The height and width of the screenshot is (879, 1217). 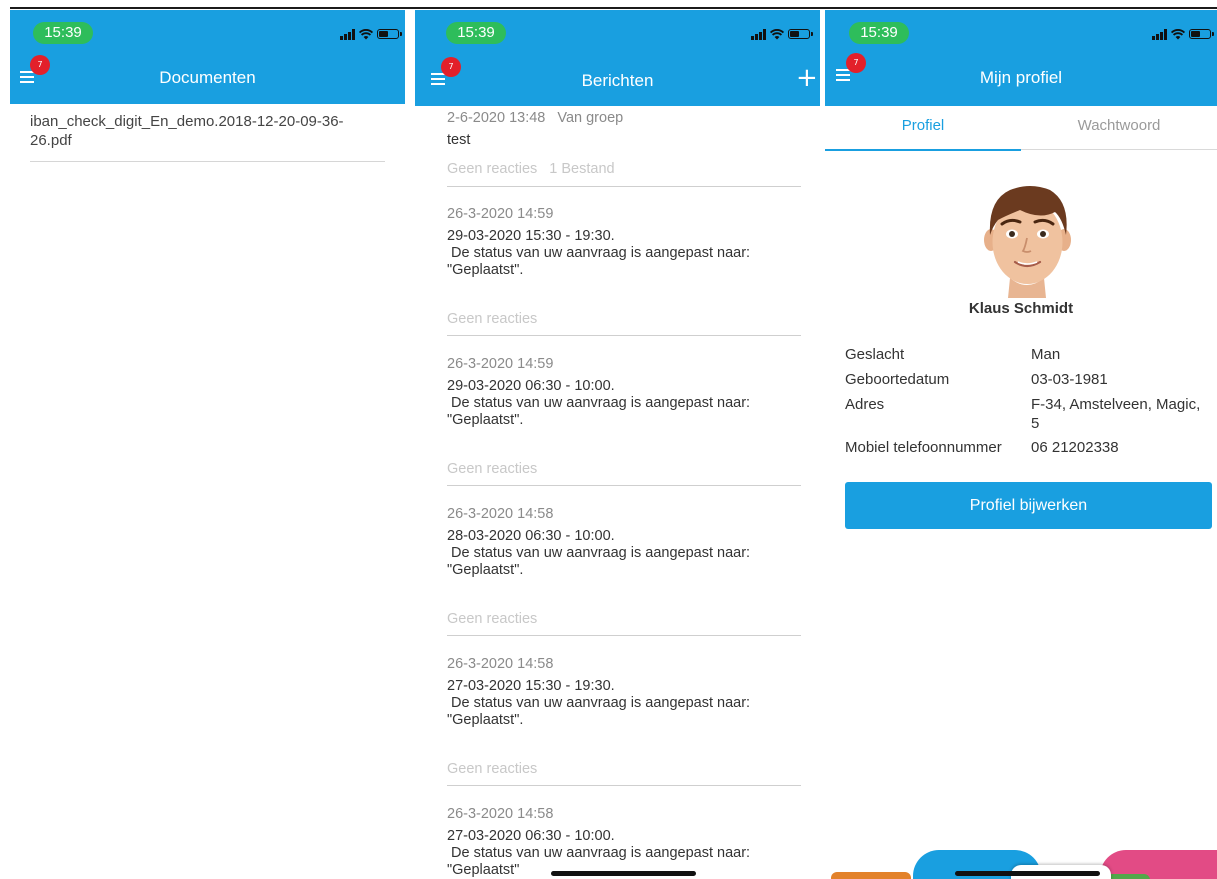 I want to click on header-bar: 15:39 7 Berichten +, so click(x=617, y=58).